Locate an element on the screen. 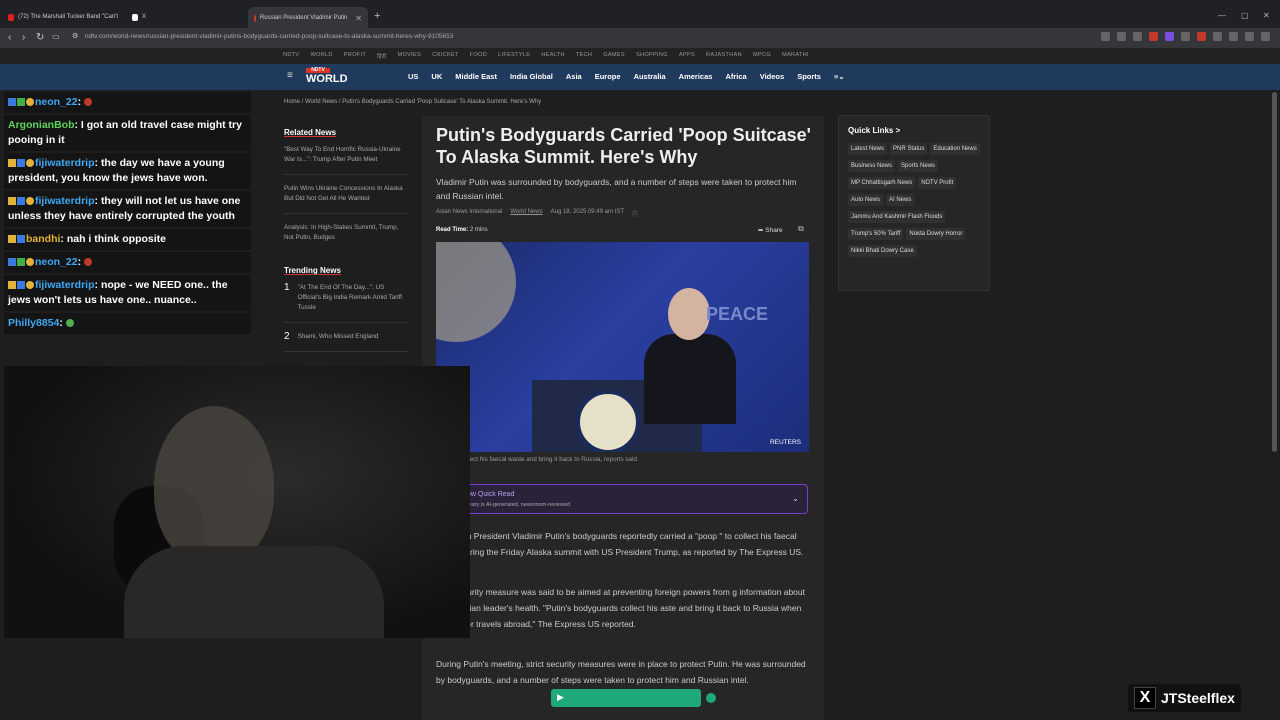 This screenshot has width=1280, height=720. trending-news-item: 2 Shami, Who Missed England is located at coordinates (346, 342).